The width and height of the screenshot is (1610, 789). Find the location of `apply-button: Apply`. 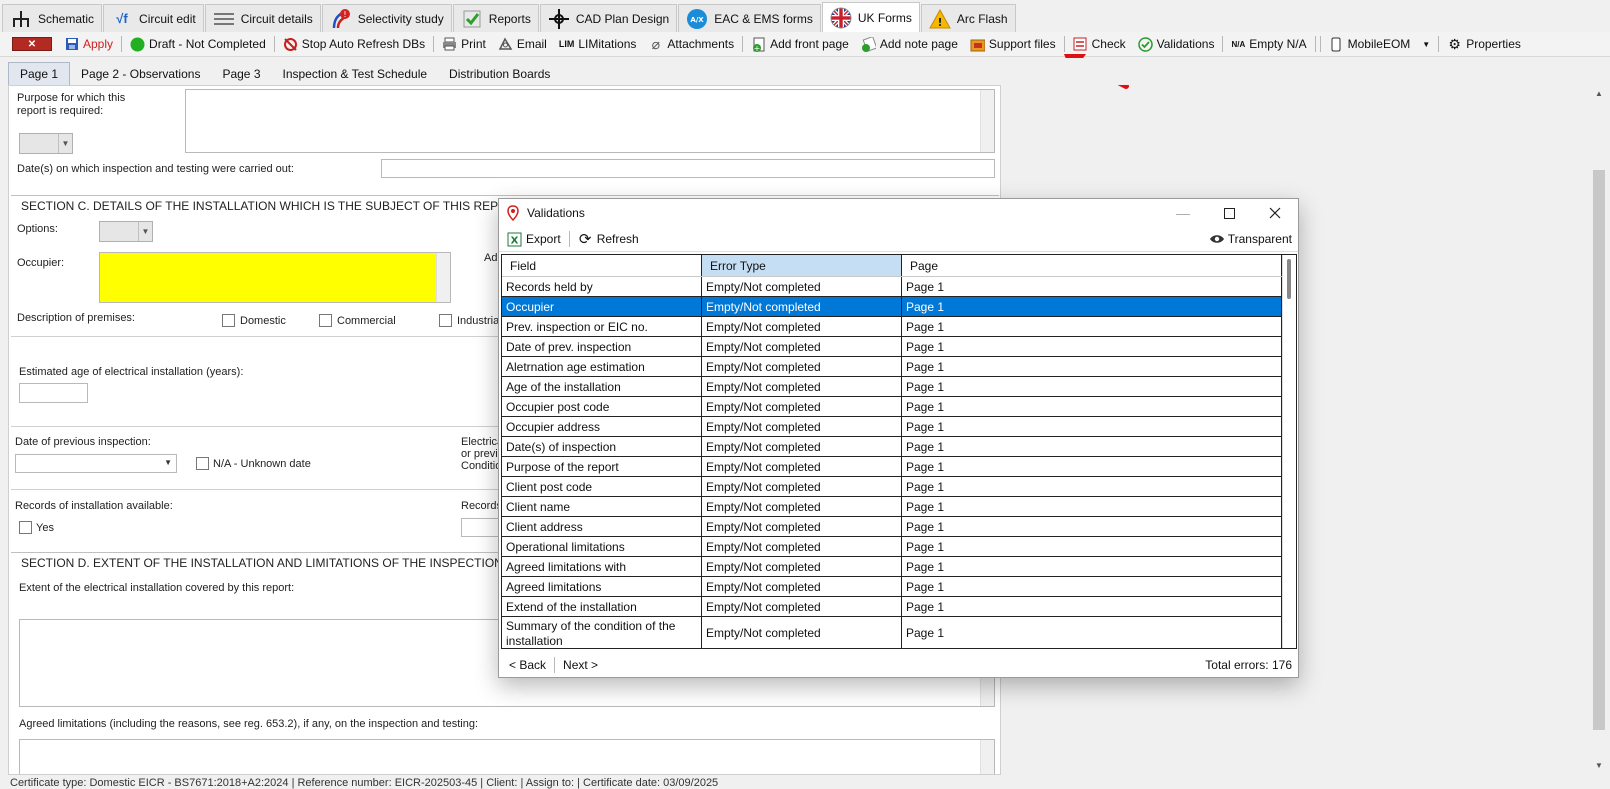

apply-button: Apply is located at coordinates (88, 44).